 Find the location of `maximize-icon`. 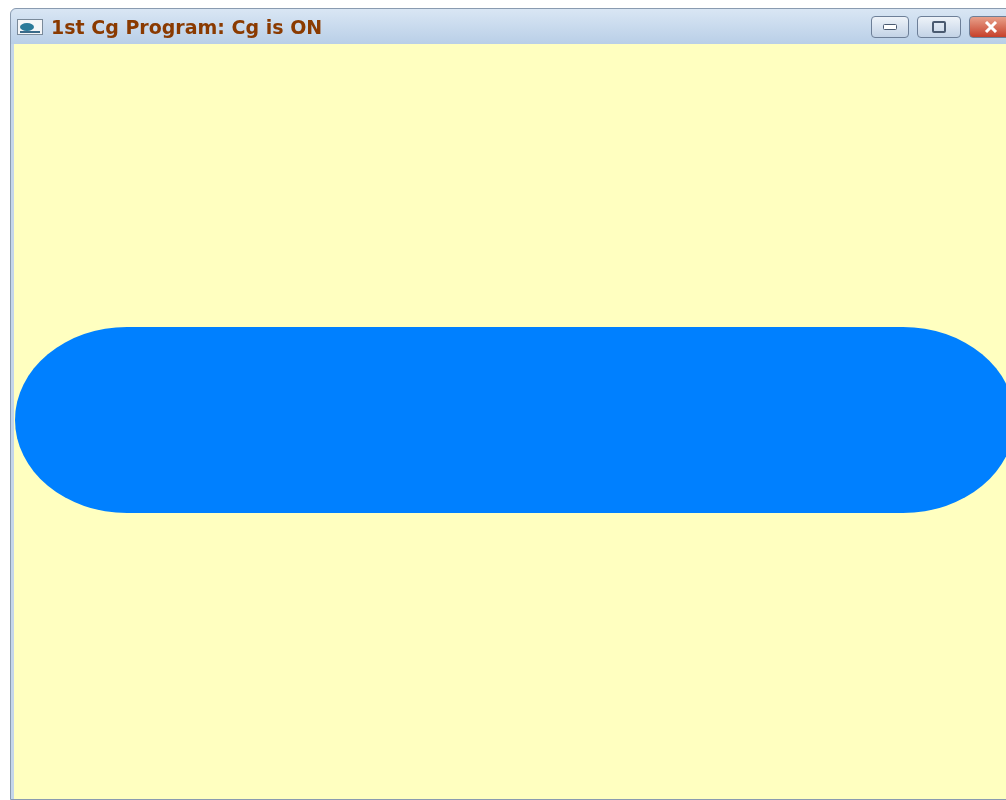

maximize-icon is located at coordinates (939, 26).